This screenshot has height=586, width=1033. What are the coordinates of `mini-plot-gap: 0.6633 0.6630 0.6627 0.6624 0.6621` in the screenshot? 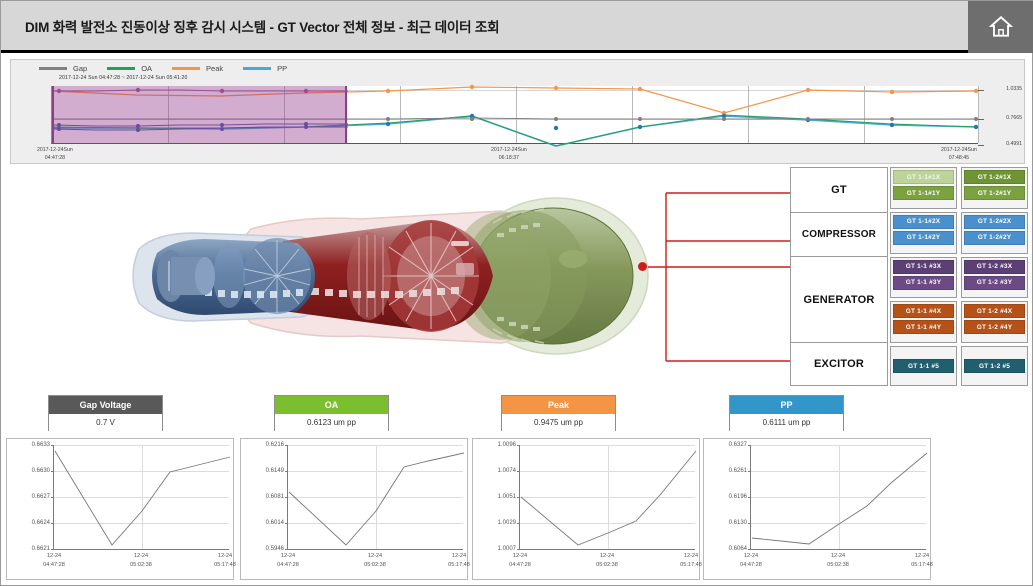 It's located at (131, 497).